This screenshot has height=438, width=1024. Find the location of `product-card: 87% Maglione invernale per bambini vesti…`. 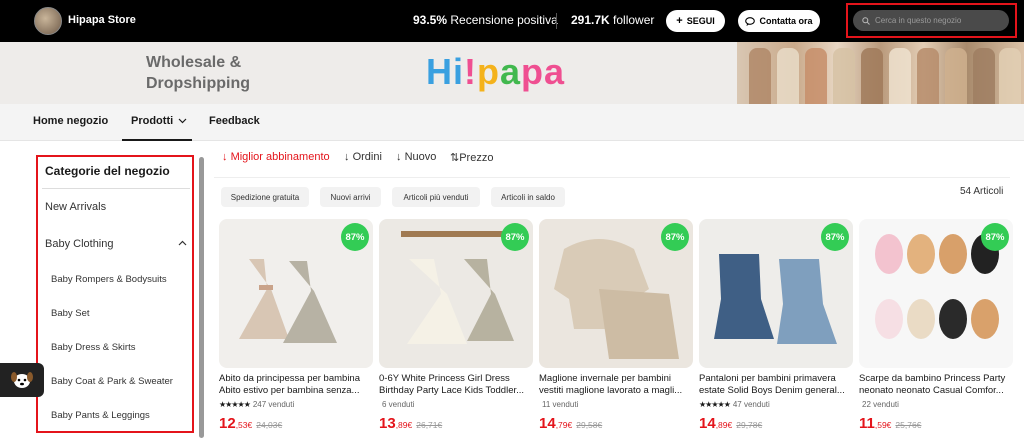

product-card: 87% Maglione invernale per bambini vesti… is located at coordinates (616, 325).